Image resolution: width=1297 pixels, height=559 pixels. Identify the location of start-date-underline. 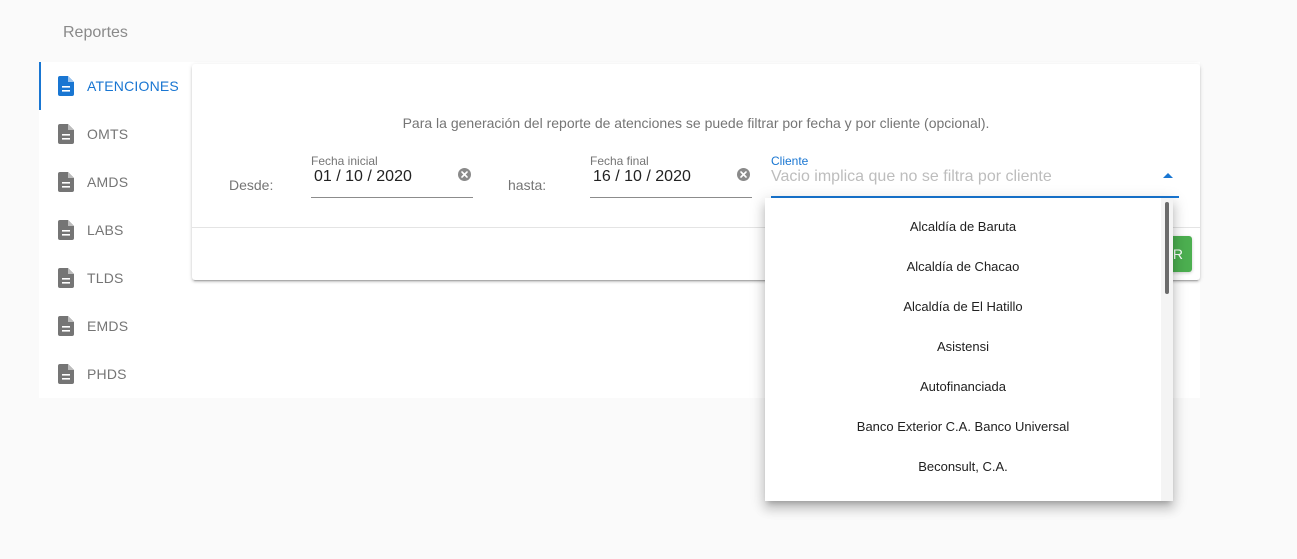
(392, 197).